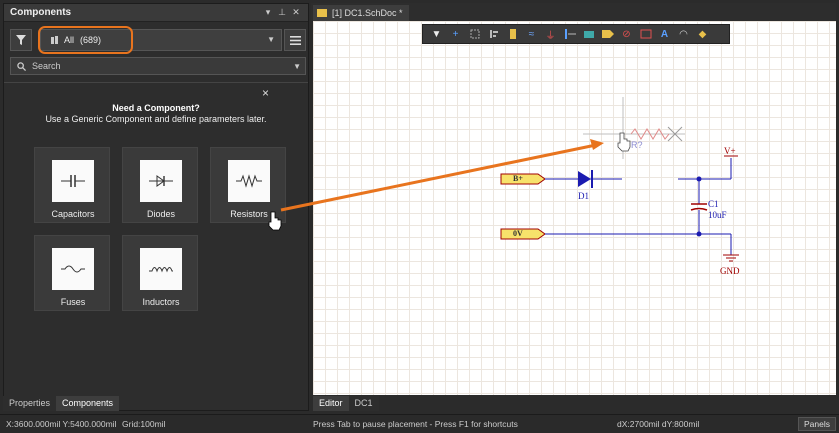  I want to click on panel-options-button, so click(295, 40).